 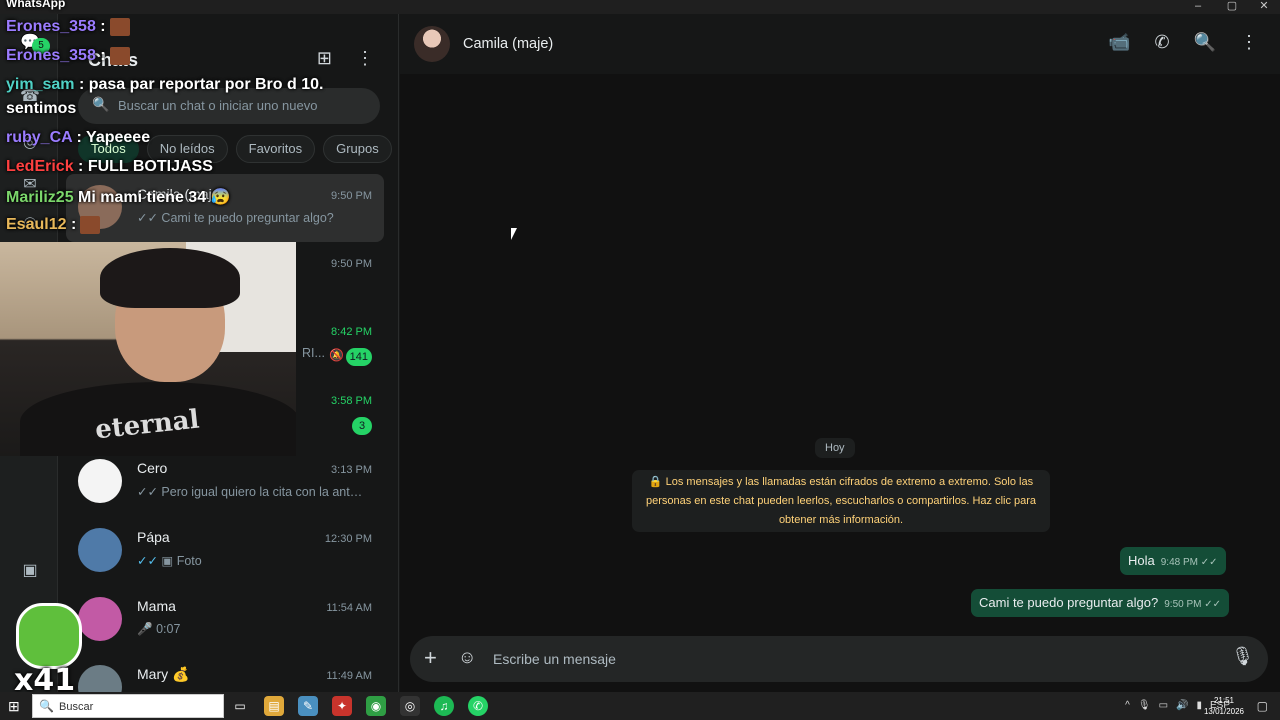 I want to click on stream-chat-line: sentimos, so click(x=41, y=108).